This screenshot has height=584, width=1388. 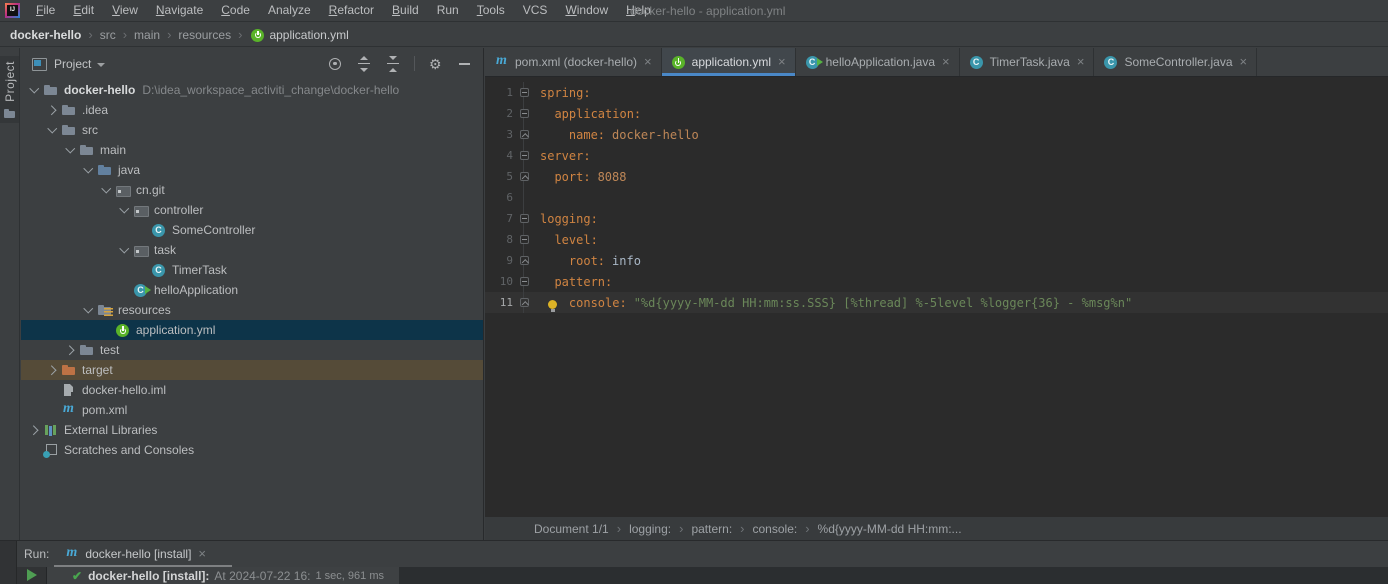 I want to click on line-number: 2, so click(x=509, y=113).